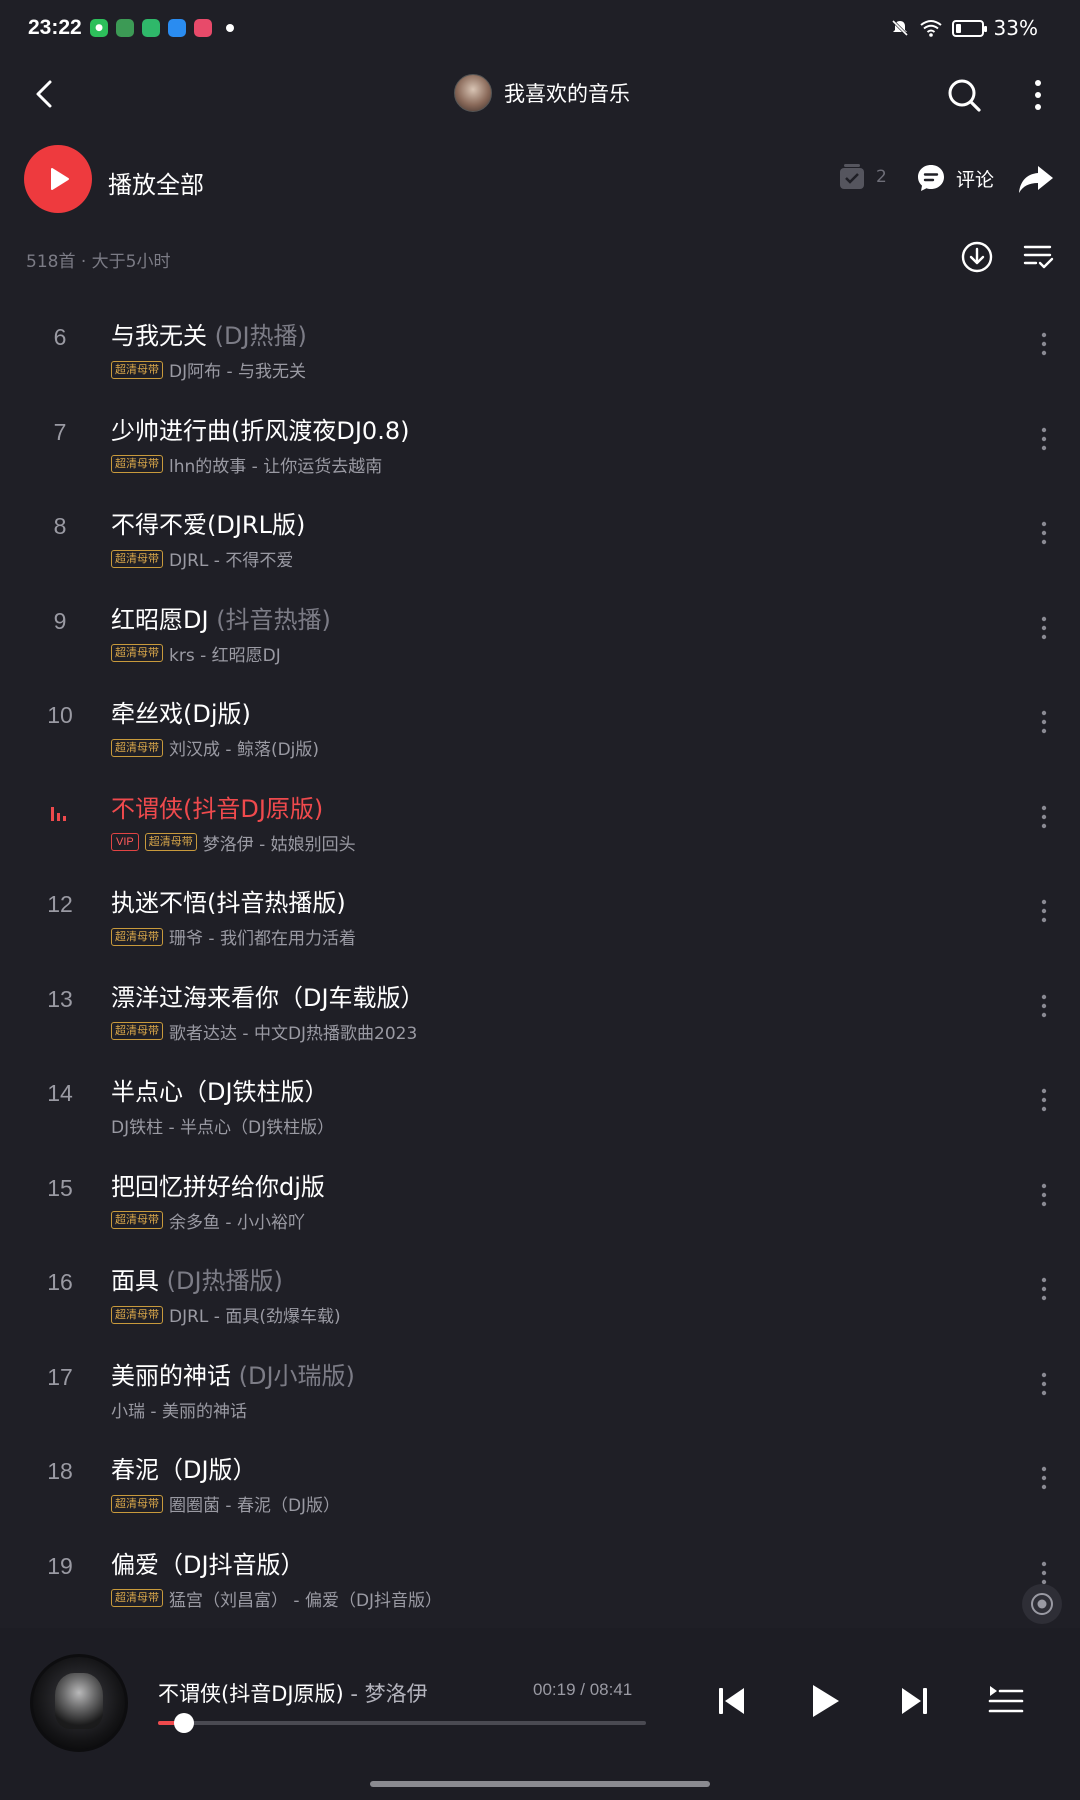 This screenshot has width=1080, height=1800. I want to click on song-title-line: 红昭愿DJ (抖音热播), so click(221, 617).